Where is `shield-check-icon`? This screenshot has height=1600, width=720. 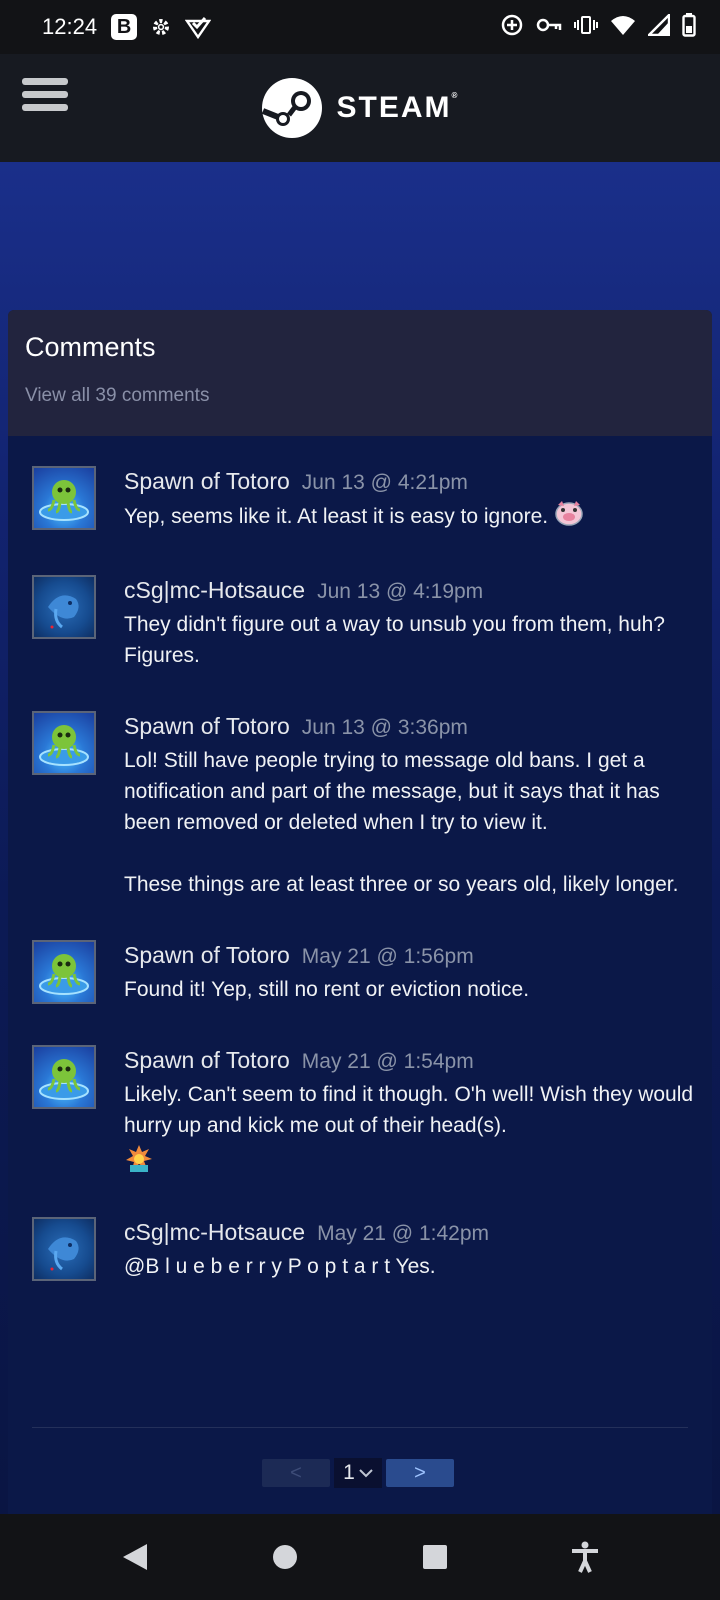
shield-check-icon is located at coordinates (198, 27).